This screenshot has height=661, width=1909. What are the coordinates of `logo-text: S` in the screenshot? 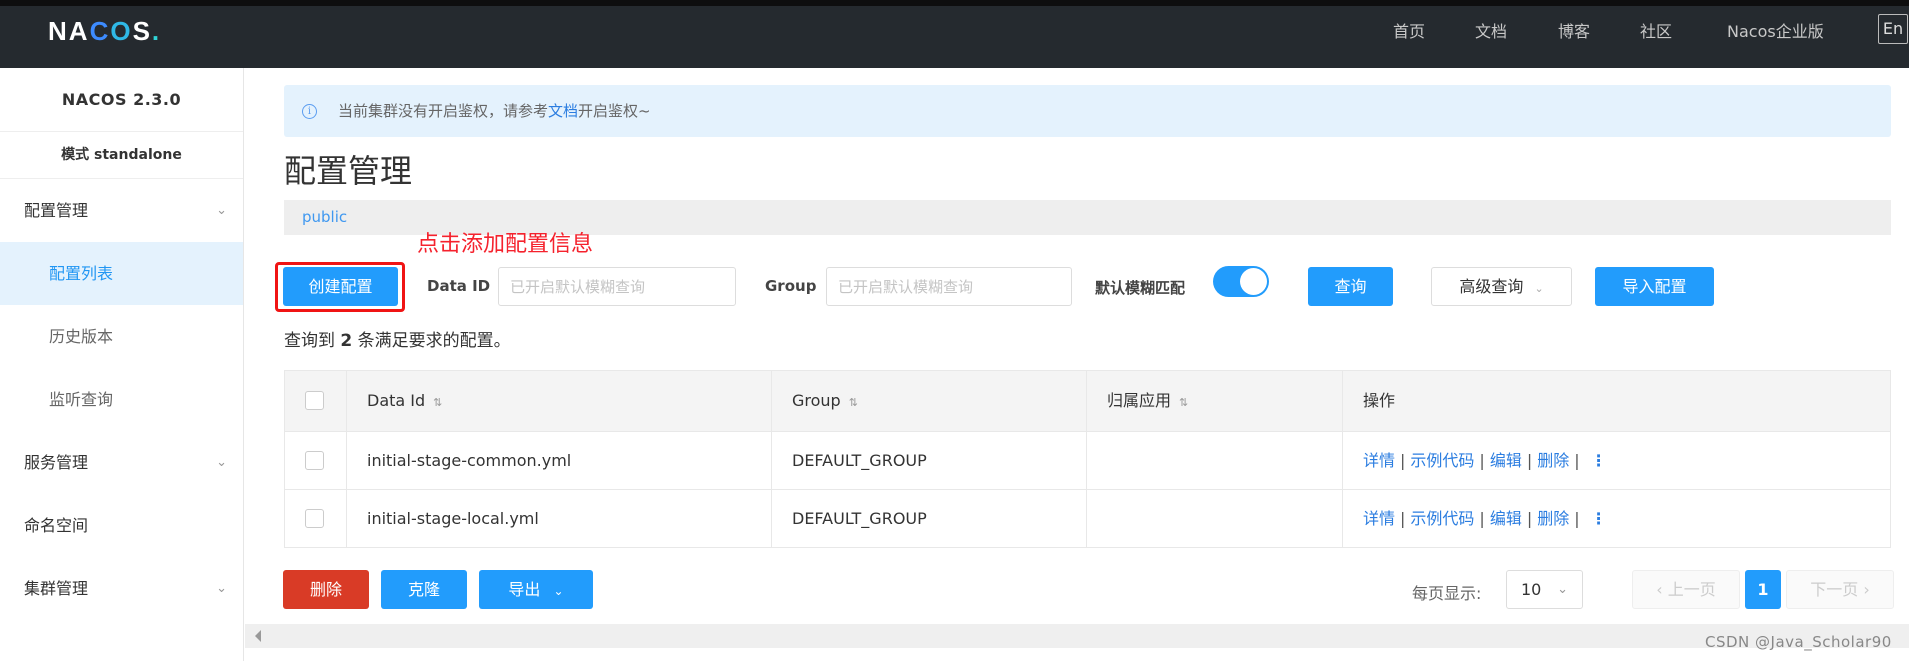 It's located at (142, 31).